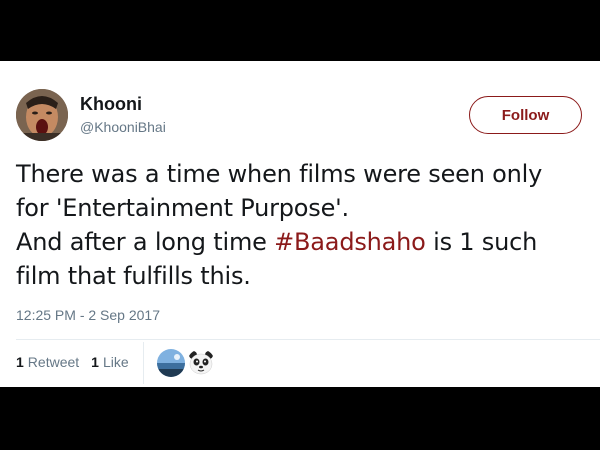 This screenshot has height=450, width=600. What do you see at coordinates (350, 242) in the screenshot?
I see `hashtag-link: #Baadshaho` at bounding box center [350, 242].